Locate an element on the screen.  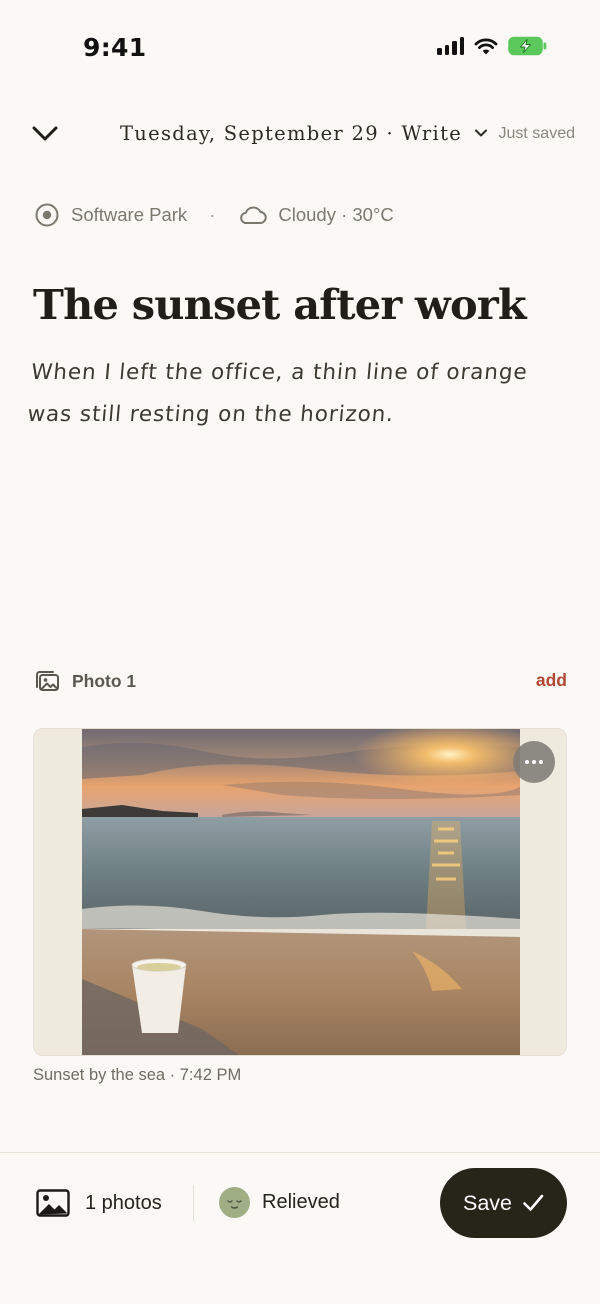
mood-label: Relieved is located at coordinates (301, 1202).